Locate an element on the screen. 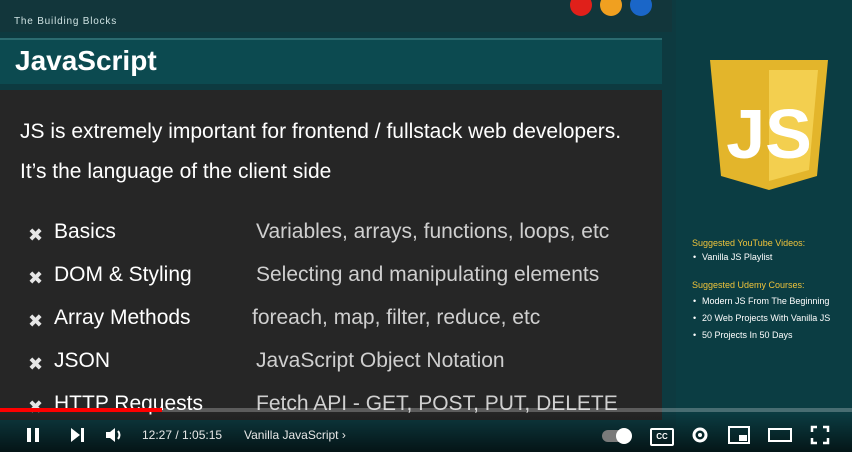  autoplay-knob is located at coordinates (624, 436).